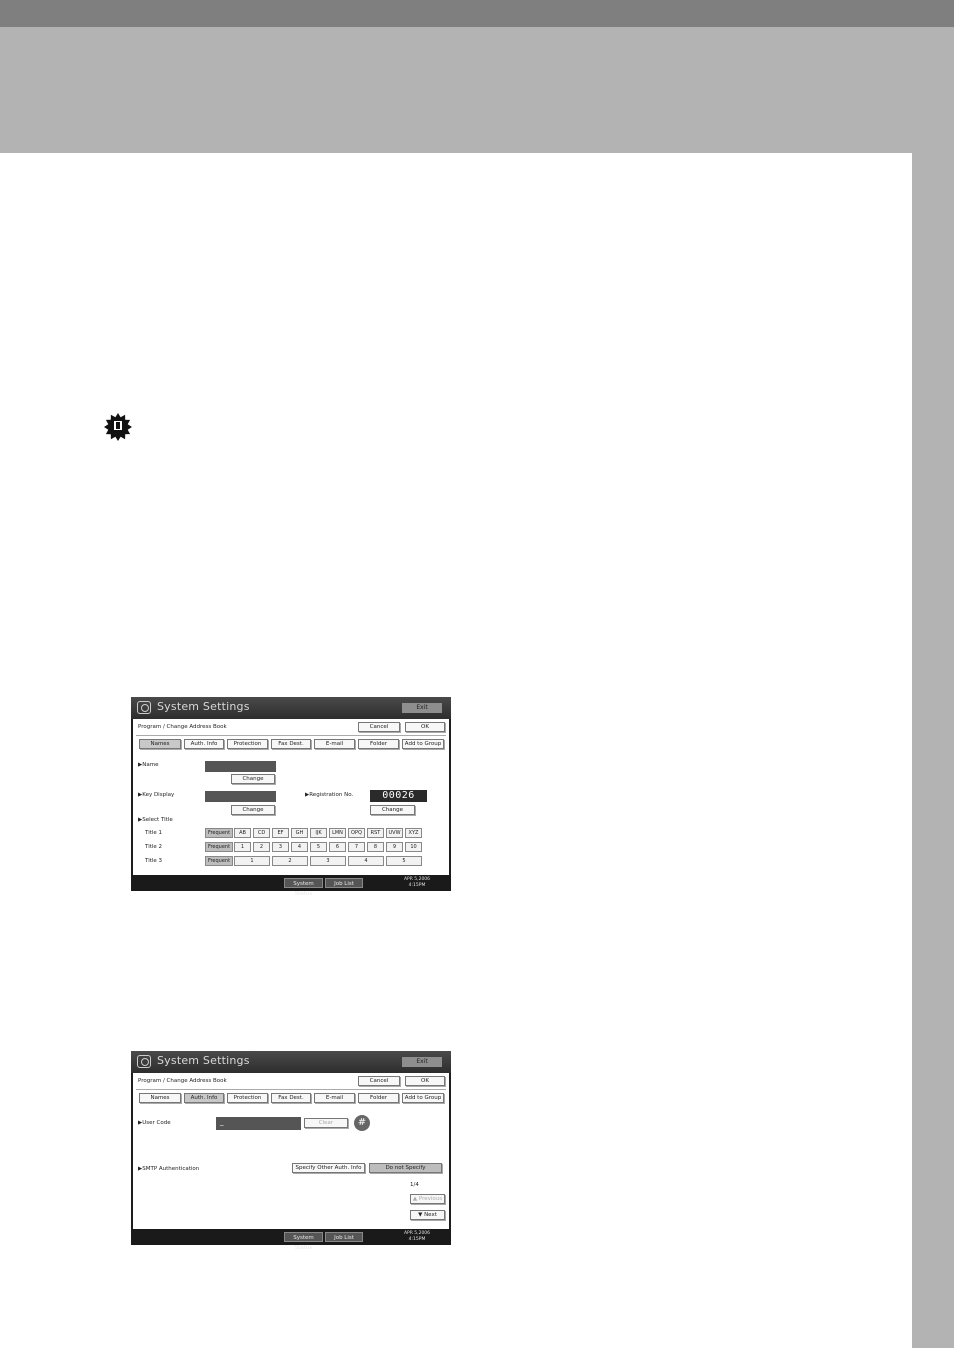 The height and width of the screenshot is (1348, 954). Describe the element at coordinates (337, 847) in the screenshot. I see `title-cell: 6` at that location.